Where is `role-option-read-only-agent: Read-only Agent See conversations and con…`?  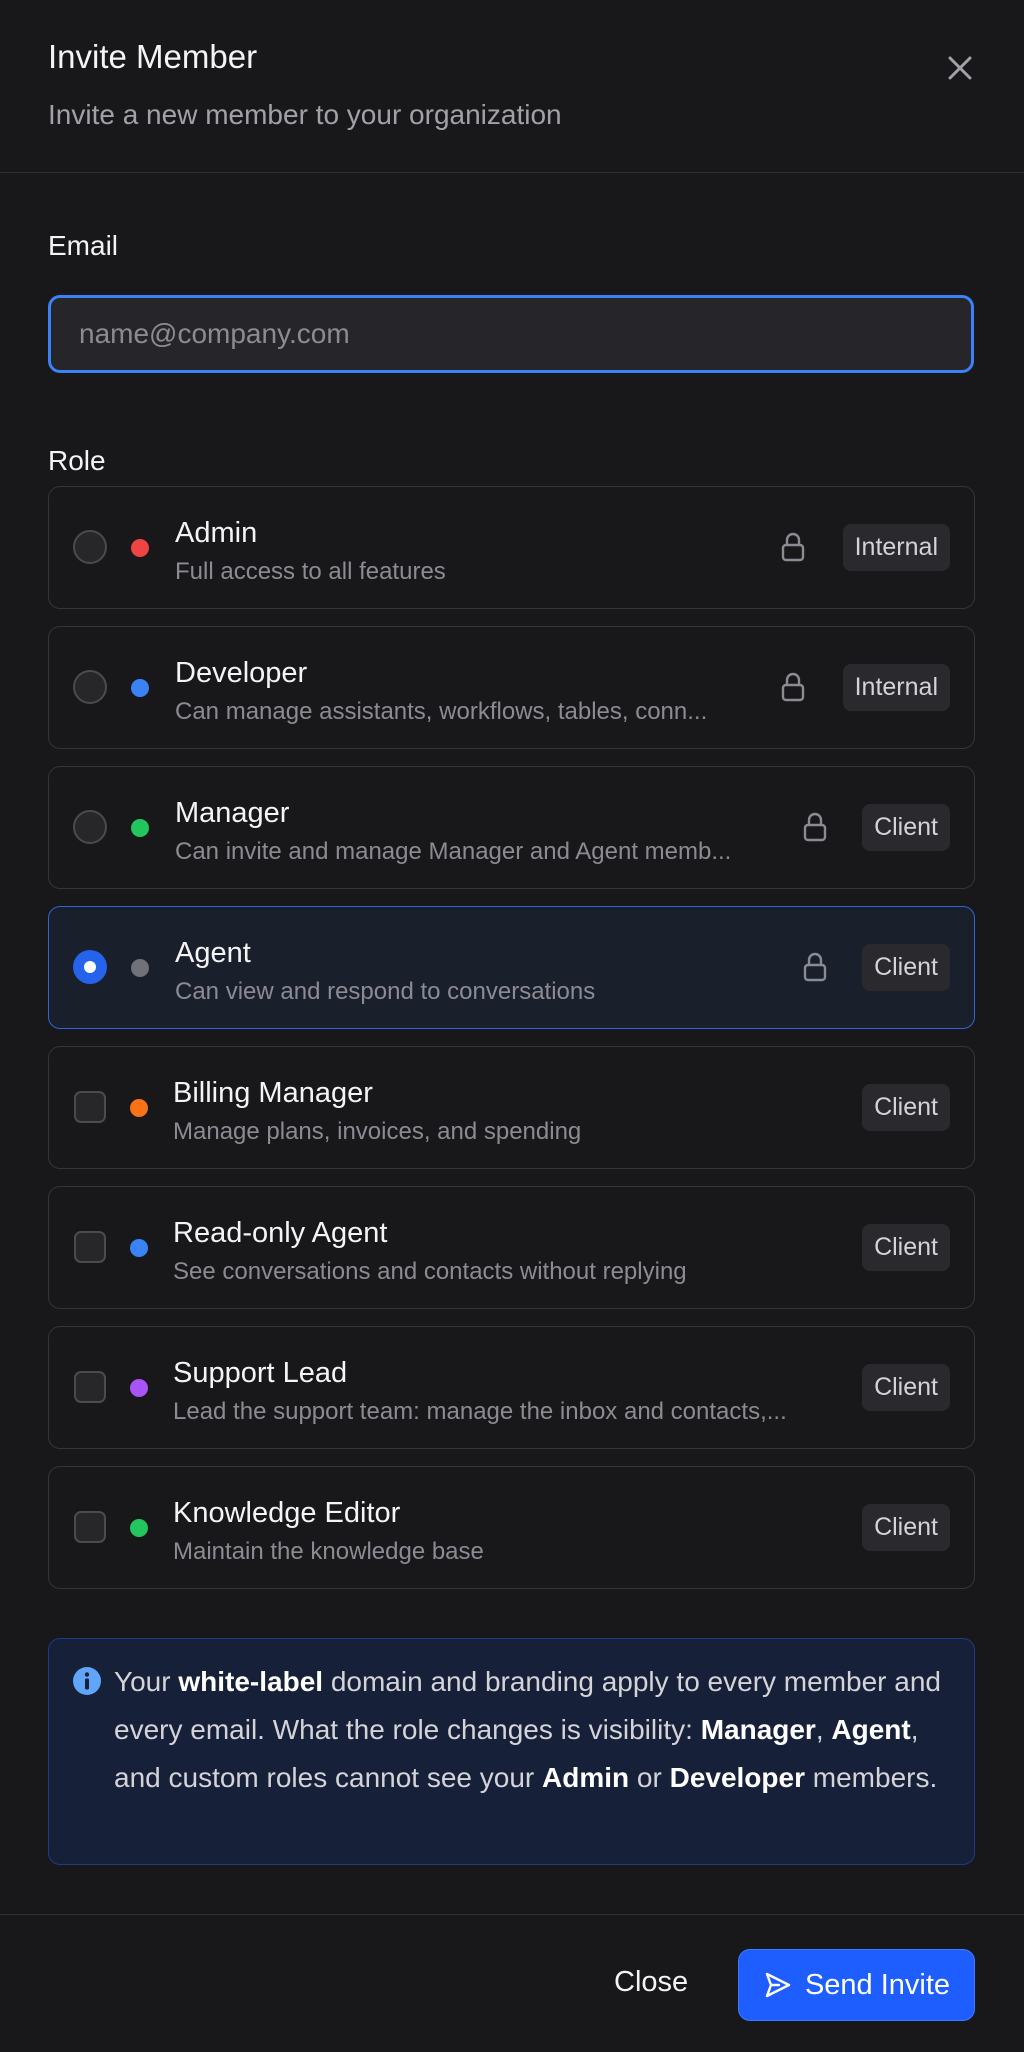
role-option-read-only-agent: Read-only Agent See conversations and con… is located at coordinates (511, 1247).